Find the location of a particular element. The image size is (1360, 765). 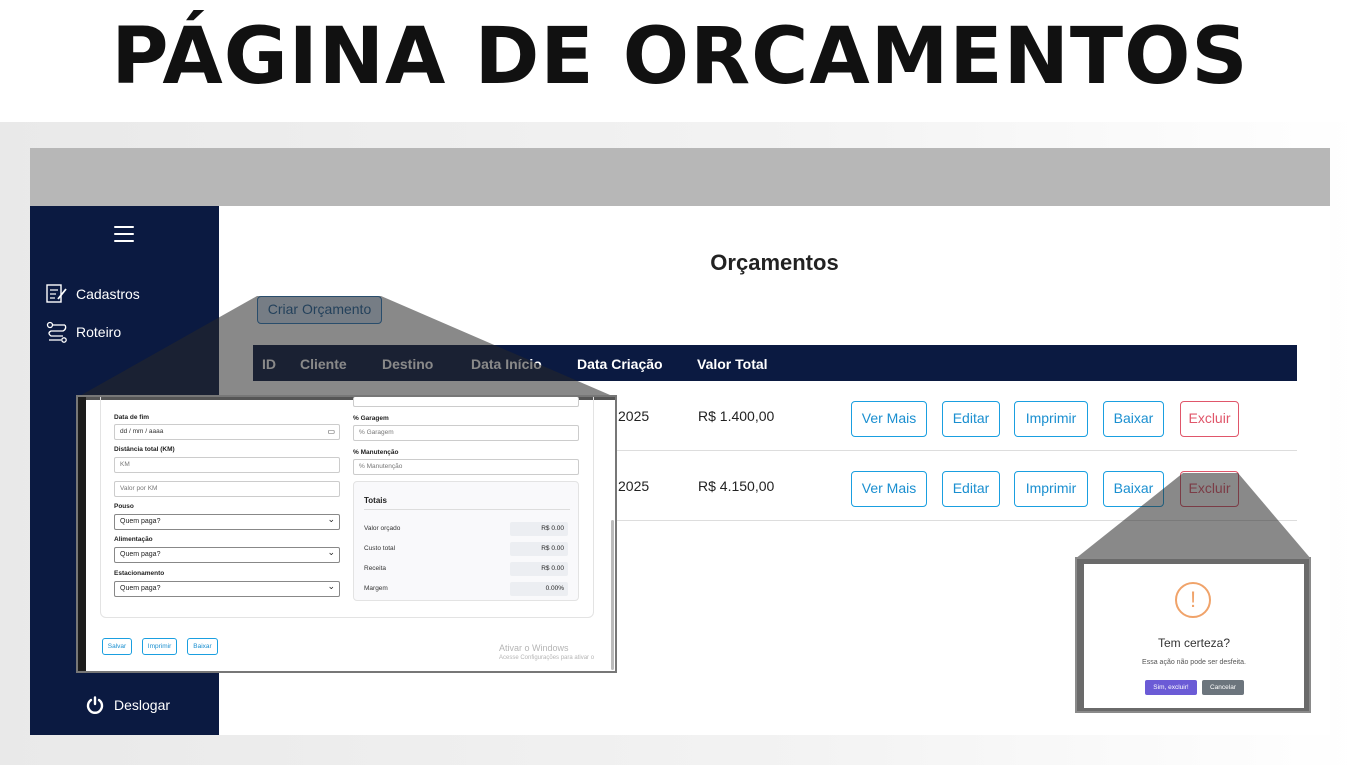

label-data-fim: Data de fim is located at coordinates (132, 417).